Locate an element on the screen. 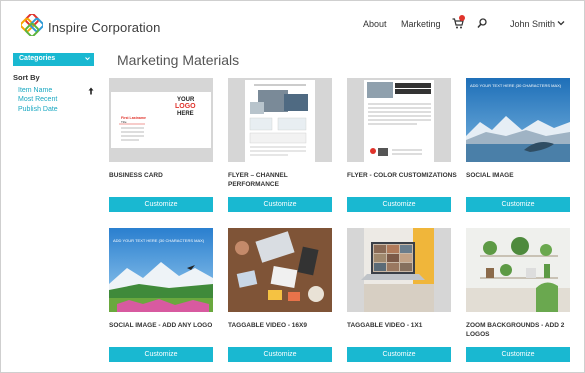 This screenshot has width=585, height=373. card-title: FLYER – CHANNEL PERFORMANCE is located at coordinates (258, 180).